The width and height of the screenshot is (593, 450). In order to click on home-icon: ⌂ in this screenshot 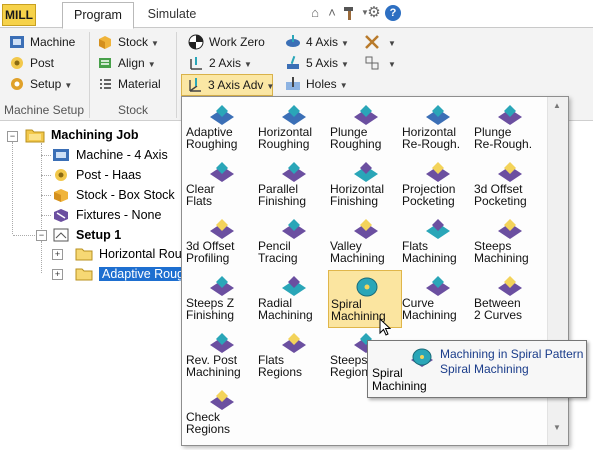, I will do `click(315, 13)`.